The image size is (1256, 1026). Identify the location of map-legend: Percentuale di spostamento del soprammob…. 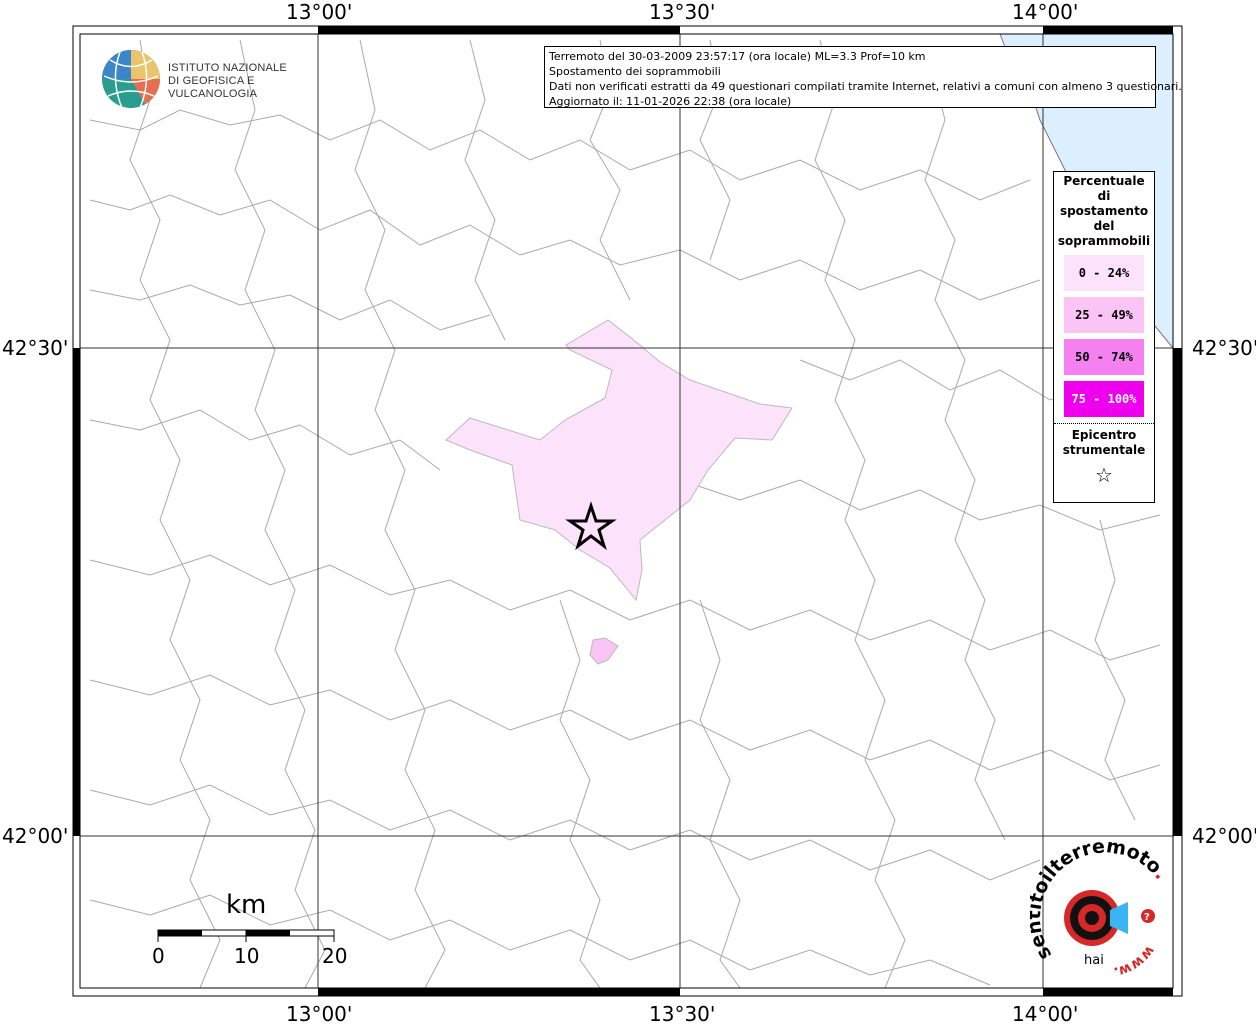
(1104, 337).